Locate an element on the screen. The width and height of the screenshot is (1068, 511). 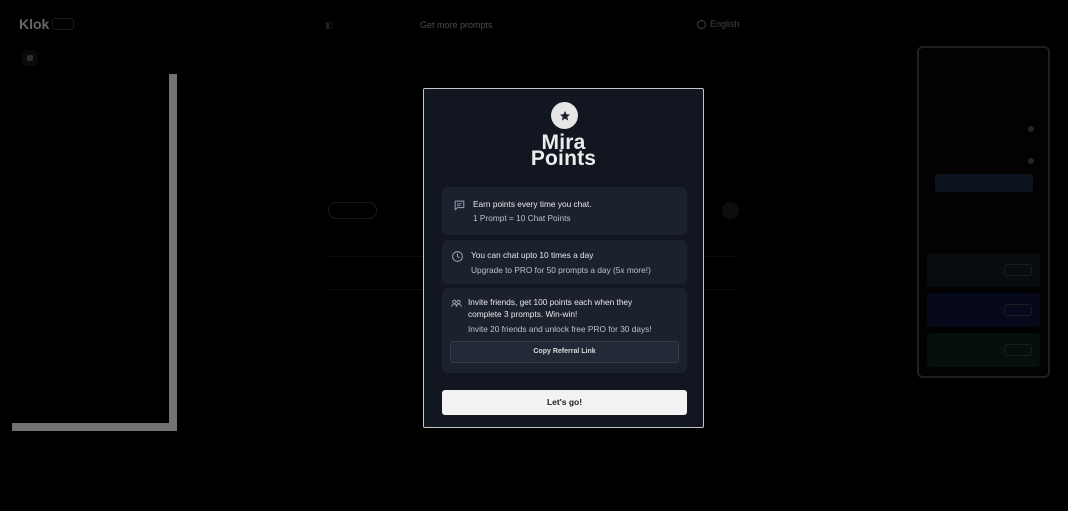
card1-sub-text: 1 Prompt = 10 Chat Points is located at coordinates (522, 218).